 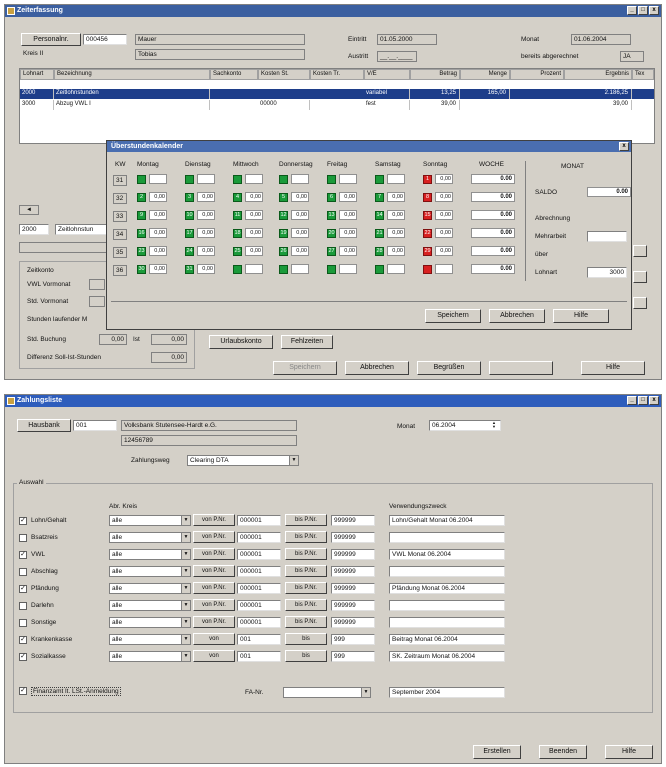 I want to click on side-button, so click(x=640, y=277).